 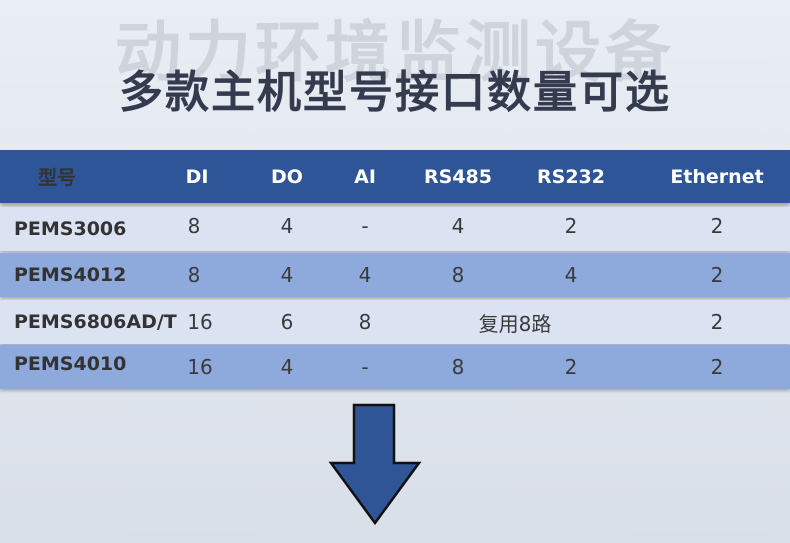 I want to click on cell-model: PEMS6806AD/T, so click(x=95, y=322).